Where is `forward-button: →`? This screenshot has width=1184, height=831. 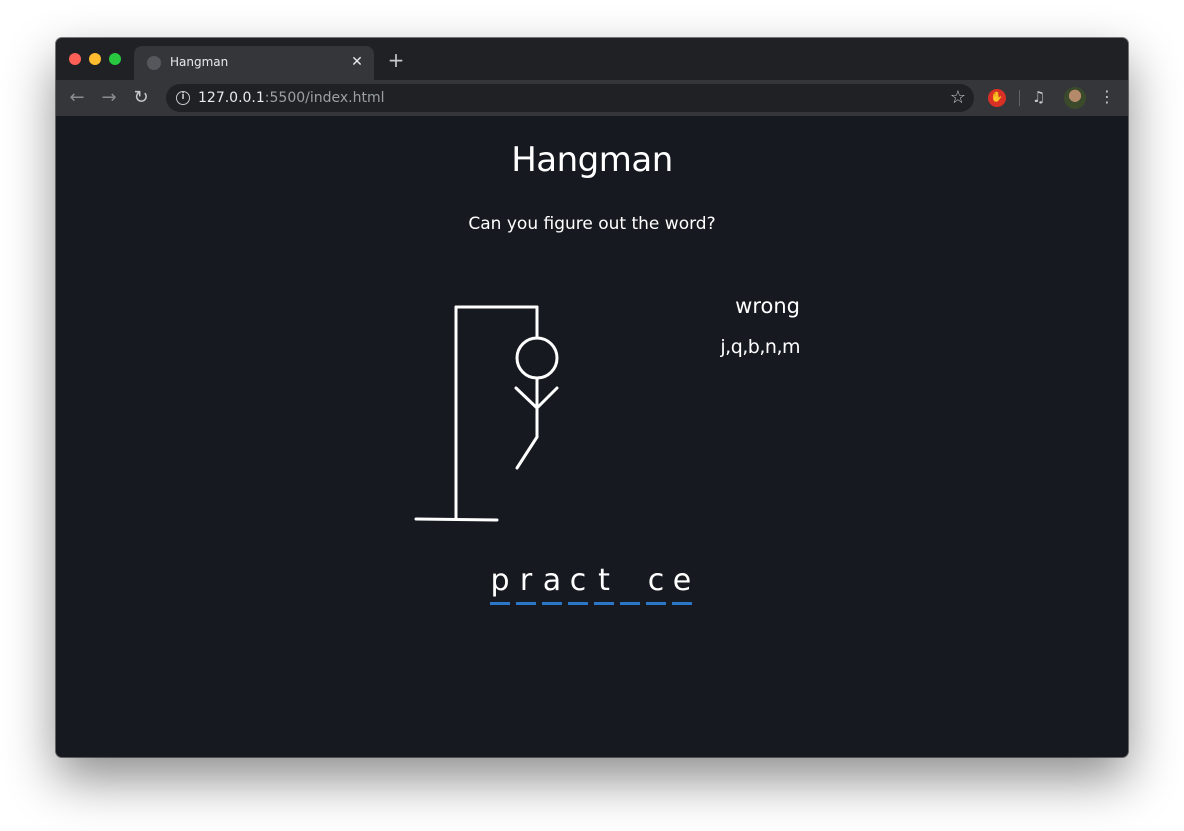
forward-button: → is located at coordinates (109, 98).